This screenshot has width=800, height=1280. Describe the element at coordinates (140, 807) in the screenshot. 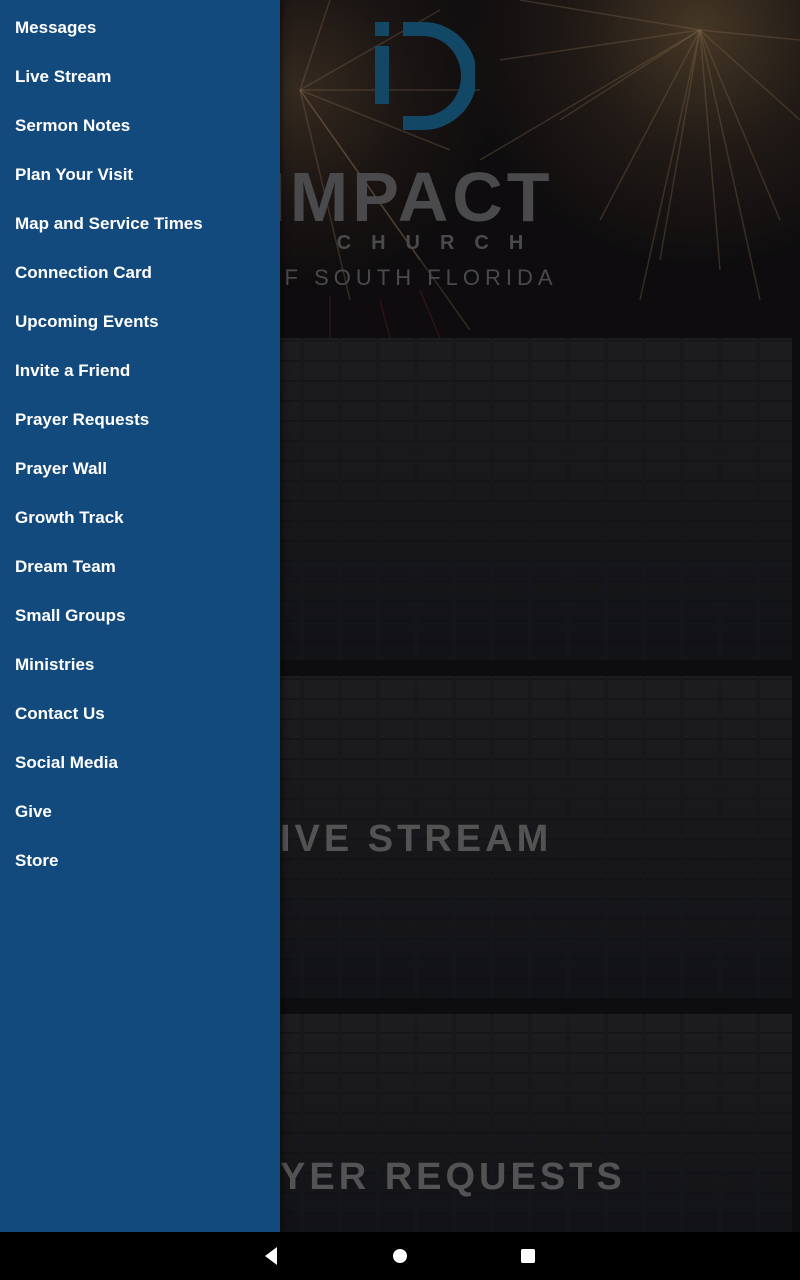

I see `drawer-item-give: Give` at that location.